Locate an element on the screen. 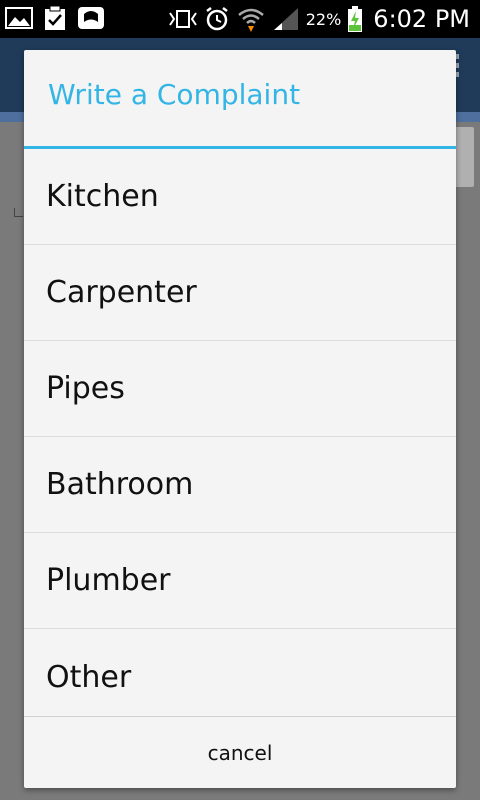 Image resolution: width=480 pixels, height=800 pixels. option-kitchen: Kitchen is located at coordinates (240, 197).